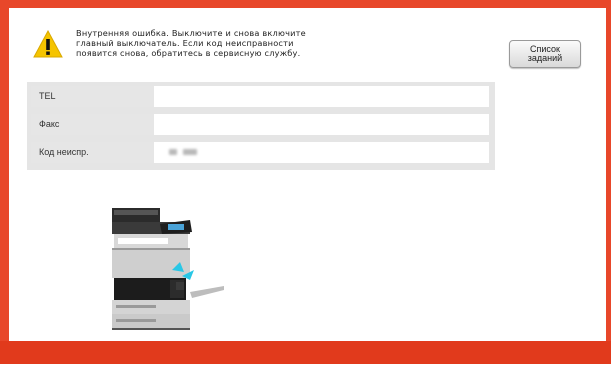  Describe the element at coordinates (260, 152) in the screenshot. I see `info-row-error-code: Код неиспр.` at that location.